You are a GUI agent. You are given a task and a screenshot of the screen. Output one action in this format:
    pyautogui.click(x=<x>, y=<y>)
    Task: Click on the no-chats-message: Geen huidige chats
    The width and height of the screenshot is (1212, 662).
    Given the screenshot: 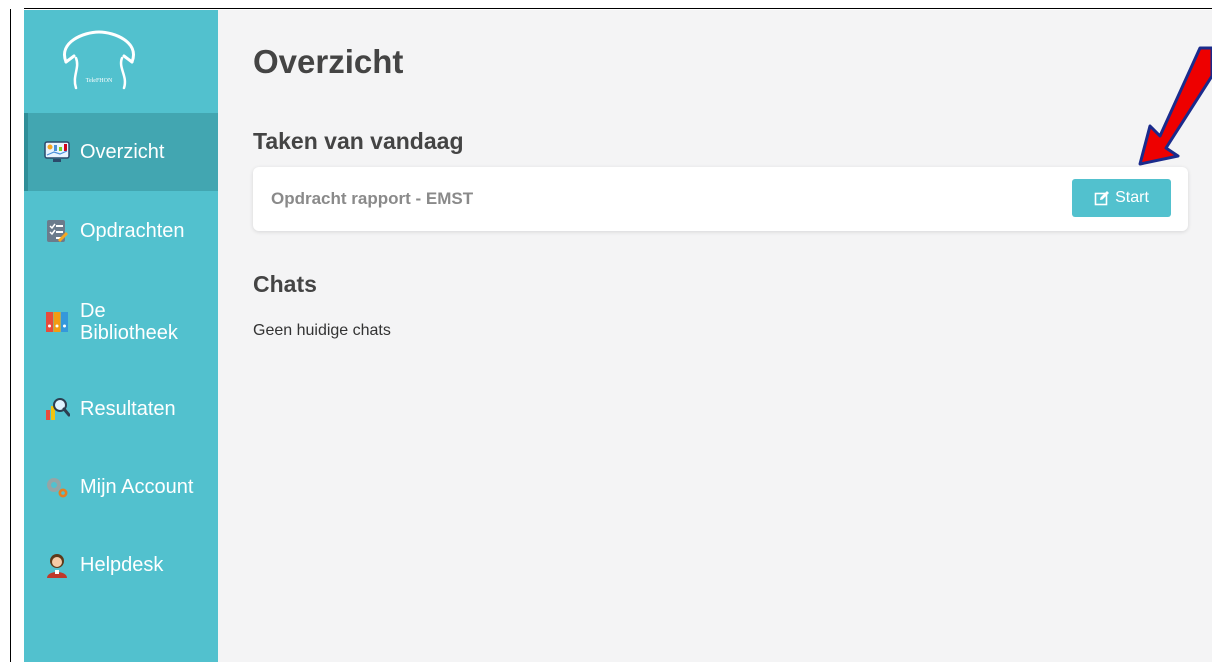 What is the action you would take?
    pyautogui.click(x=322, y=330)
    